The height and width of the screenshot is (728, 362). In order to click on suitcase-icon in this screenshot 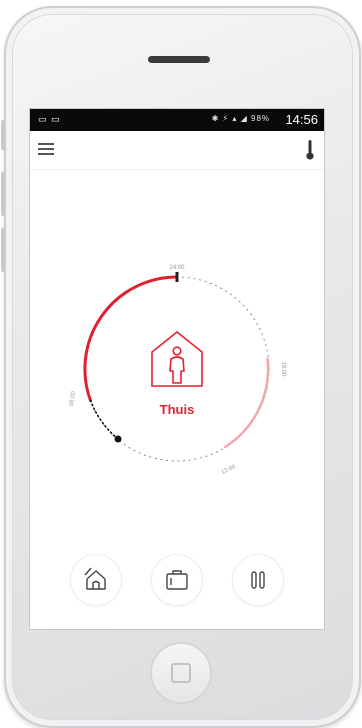, I will do `click(177, 580)`.